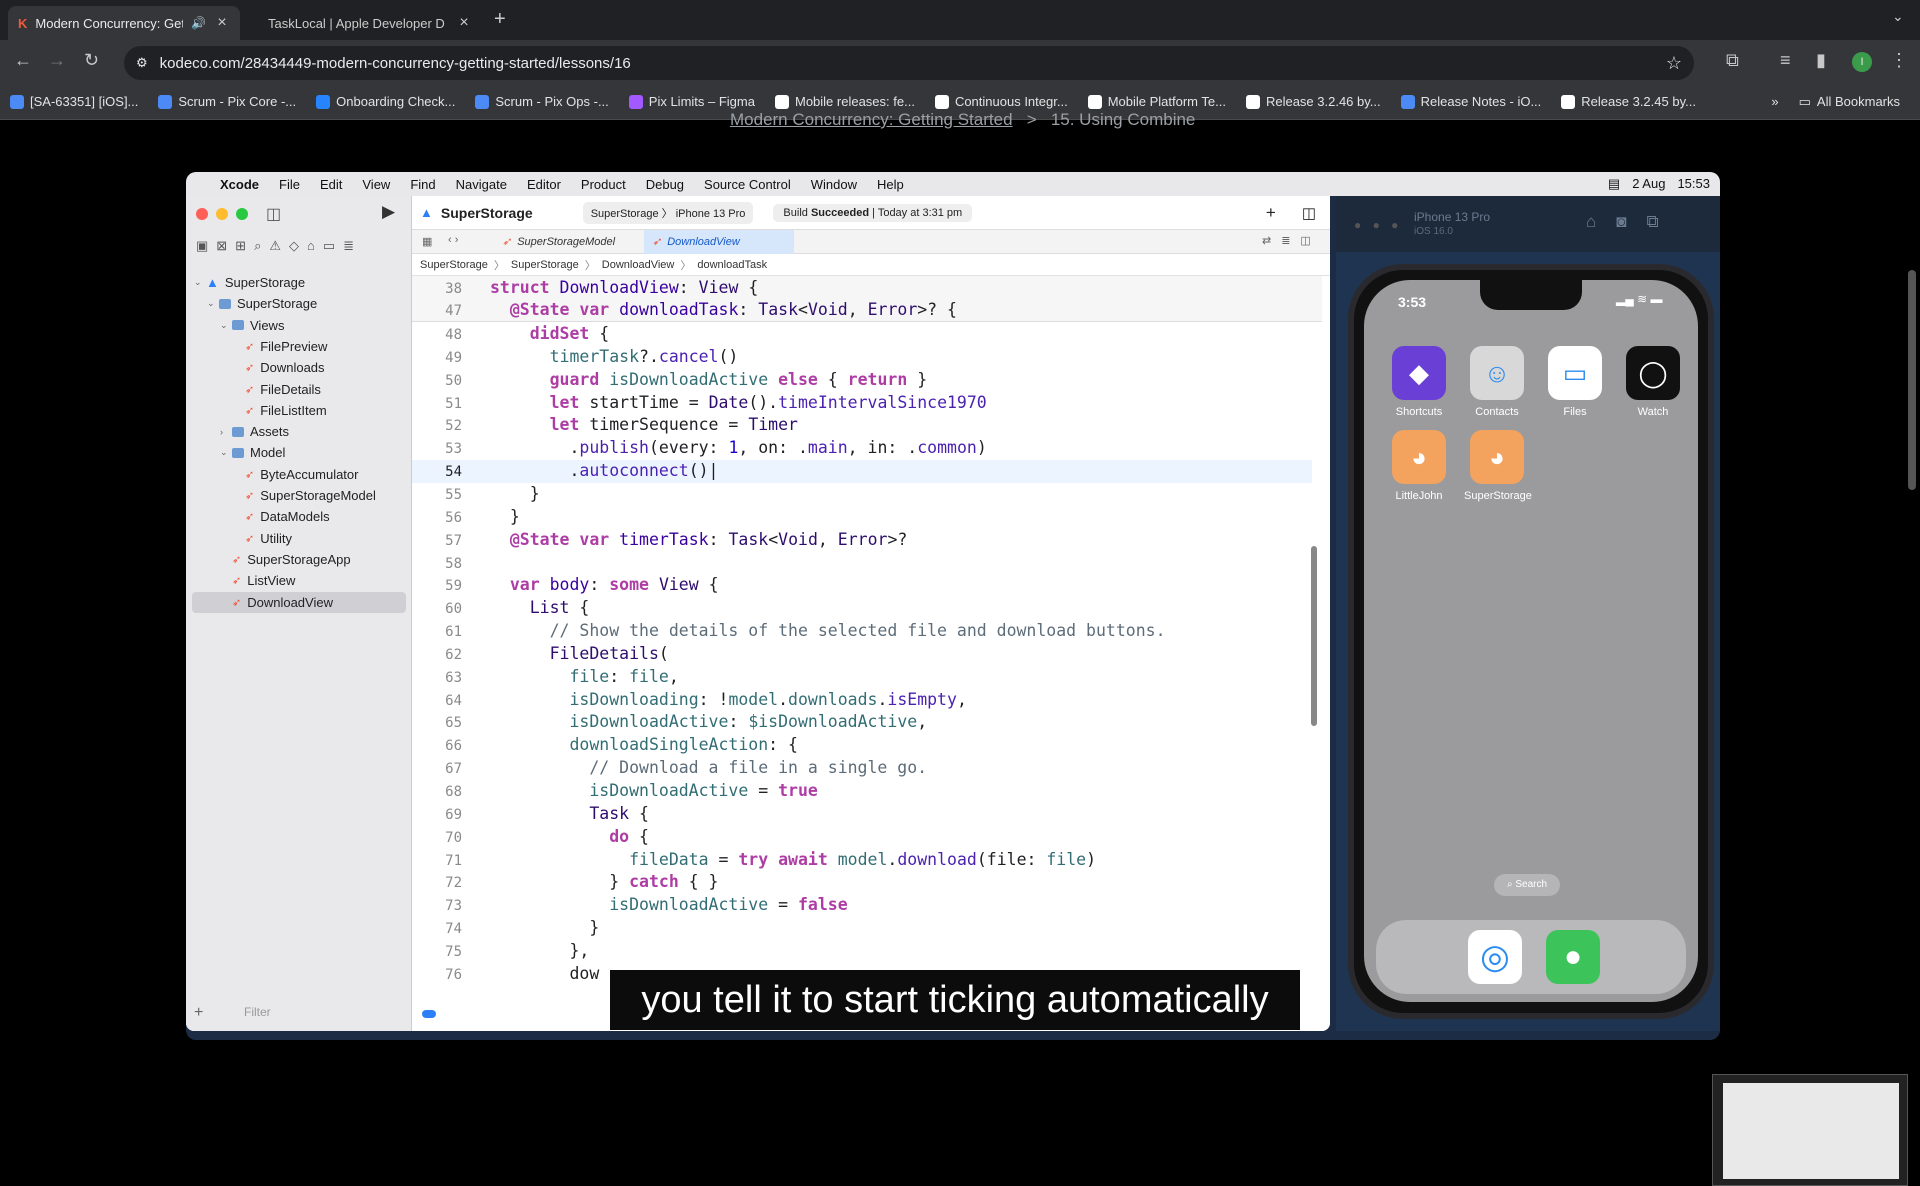 The image size is (1920, 1186). I want to click on code-line: guard isDownloadActive else { return }, so click(709, 379).